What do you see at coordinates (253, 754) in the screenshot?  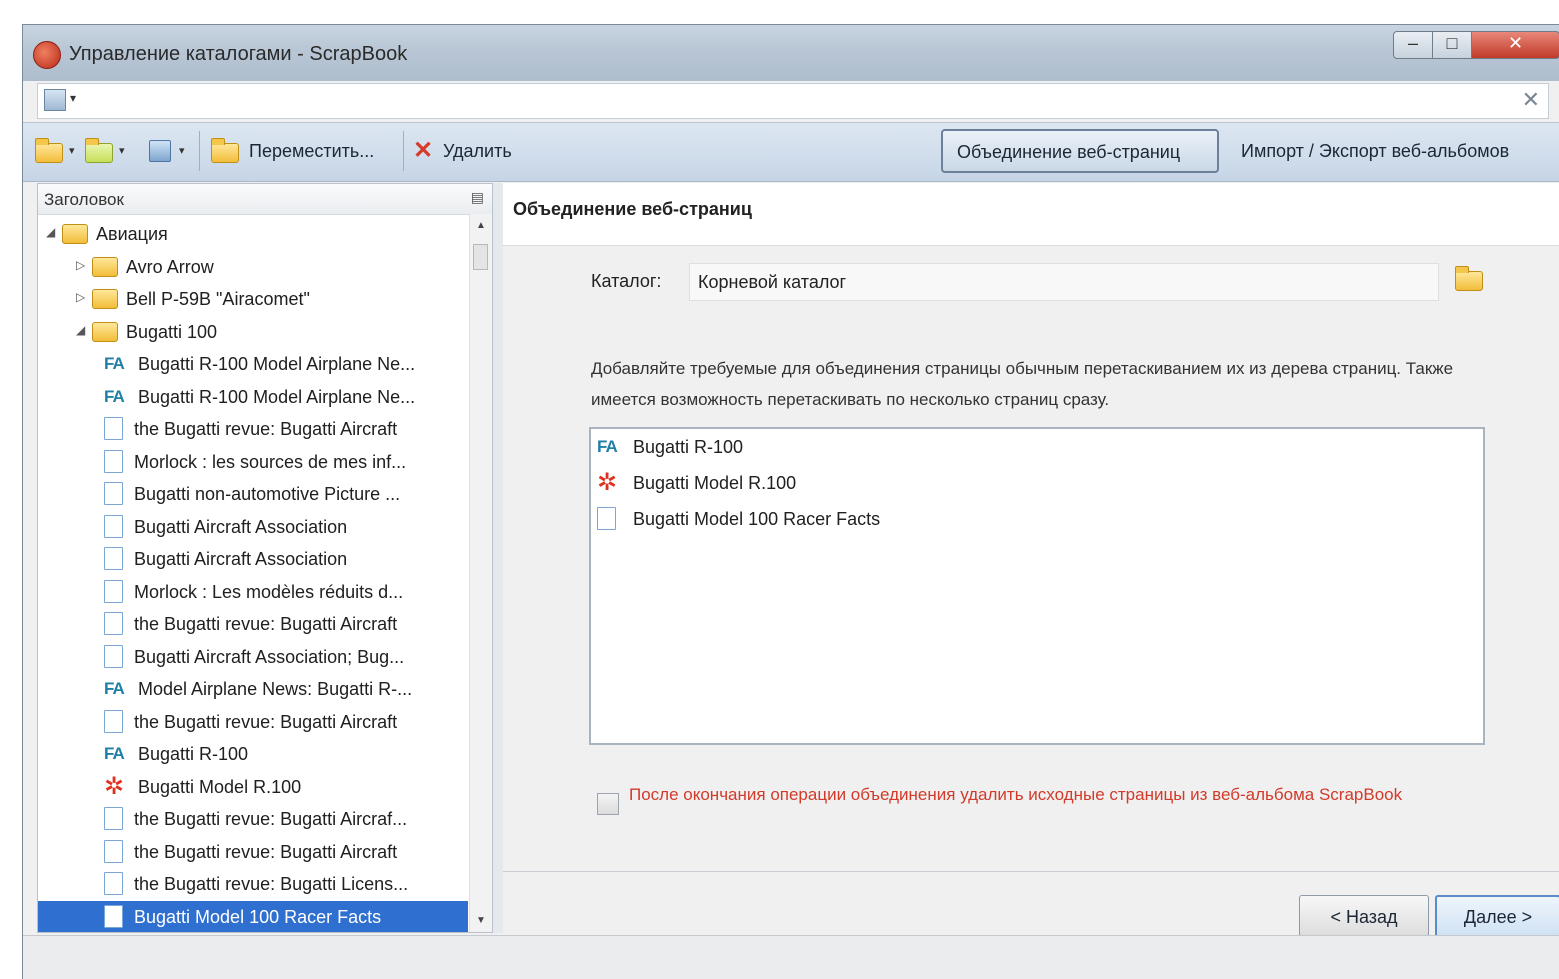 I see `tree-page-item: FA Bugatti R-100` at bounding box center [253, 754].